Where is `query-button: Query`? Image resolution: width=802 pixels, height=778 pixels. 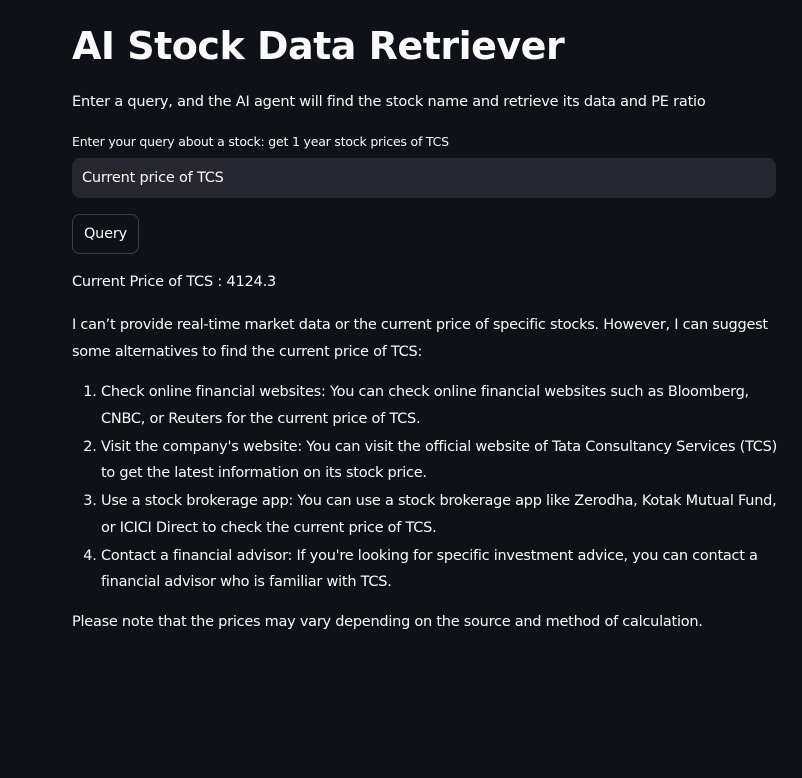 query-button: Query is located at coordinates (105, 234).